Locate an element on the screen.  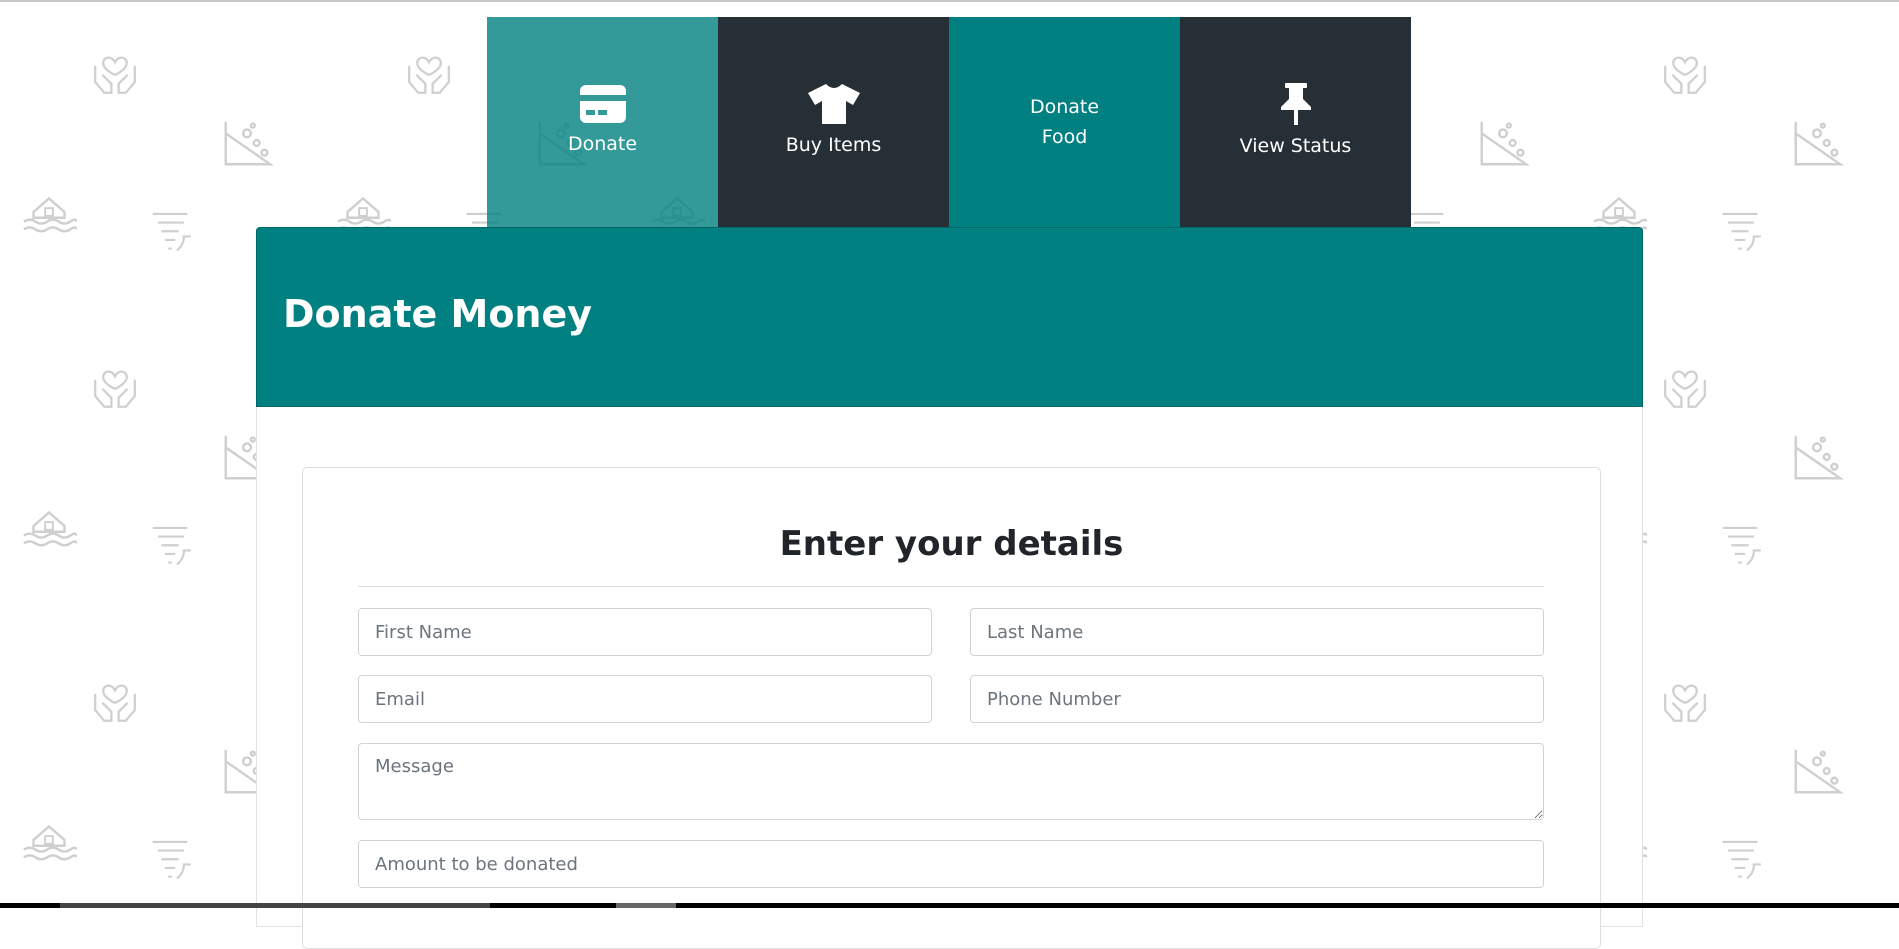
tab-buy-items: Buy Items is located at coordinates (833, 122).